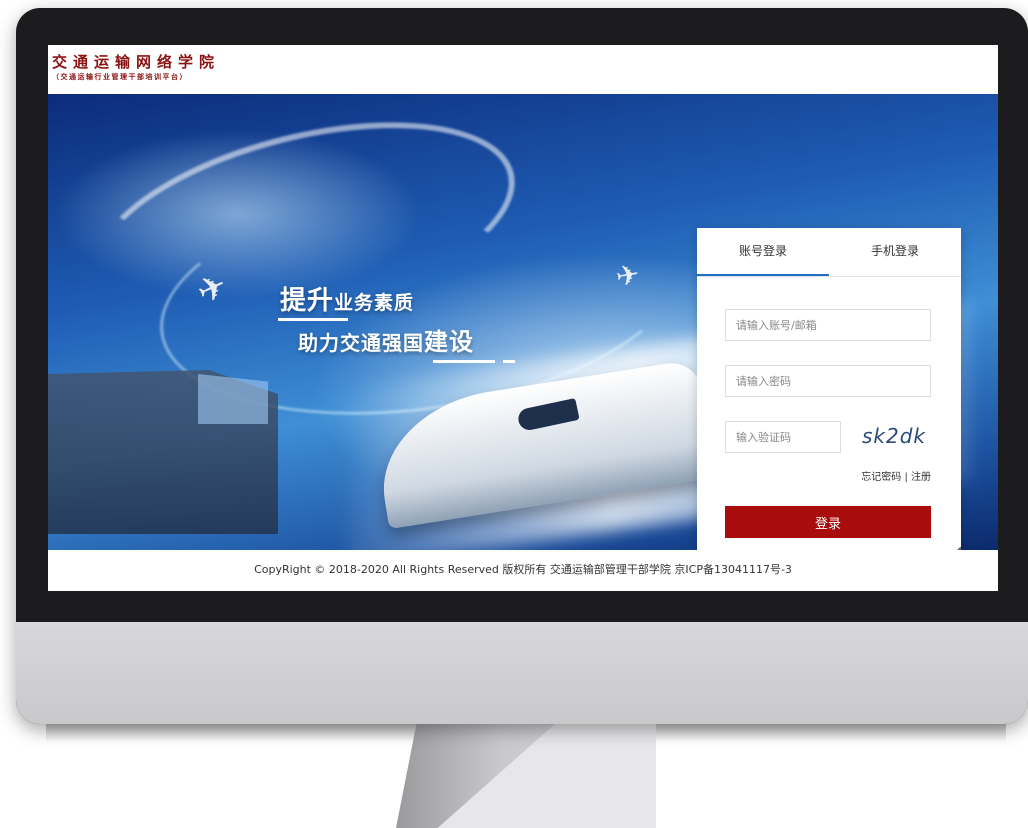 The height and width of the screenshot is (828, 1028). I want to click on tab-phone-login: 手机登录, so click(895, 252).